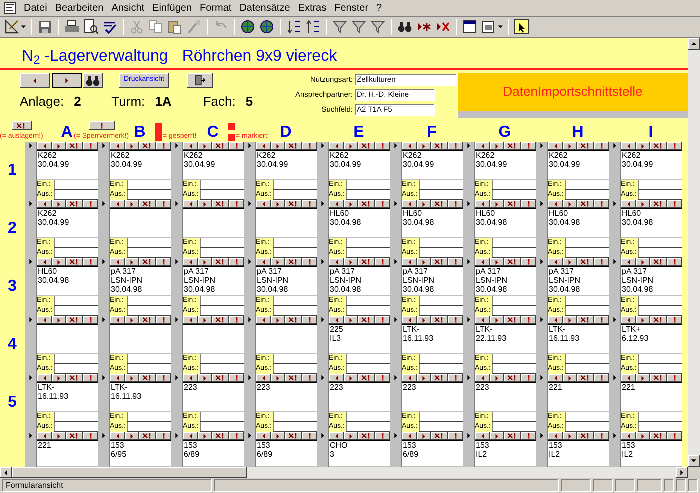  What do you see at coordinates (140, 223) in the screenshot?
I see `label-field` at bounding box center [140, 223].